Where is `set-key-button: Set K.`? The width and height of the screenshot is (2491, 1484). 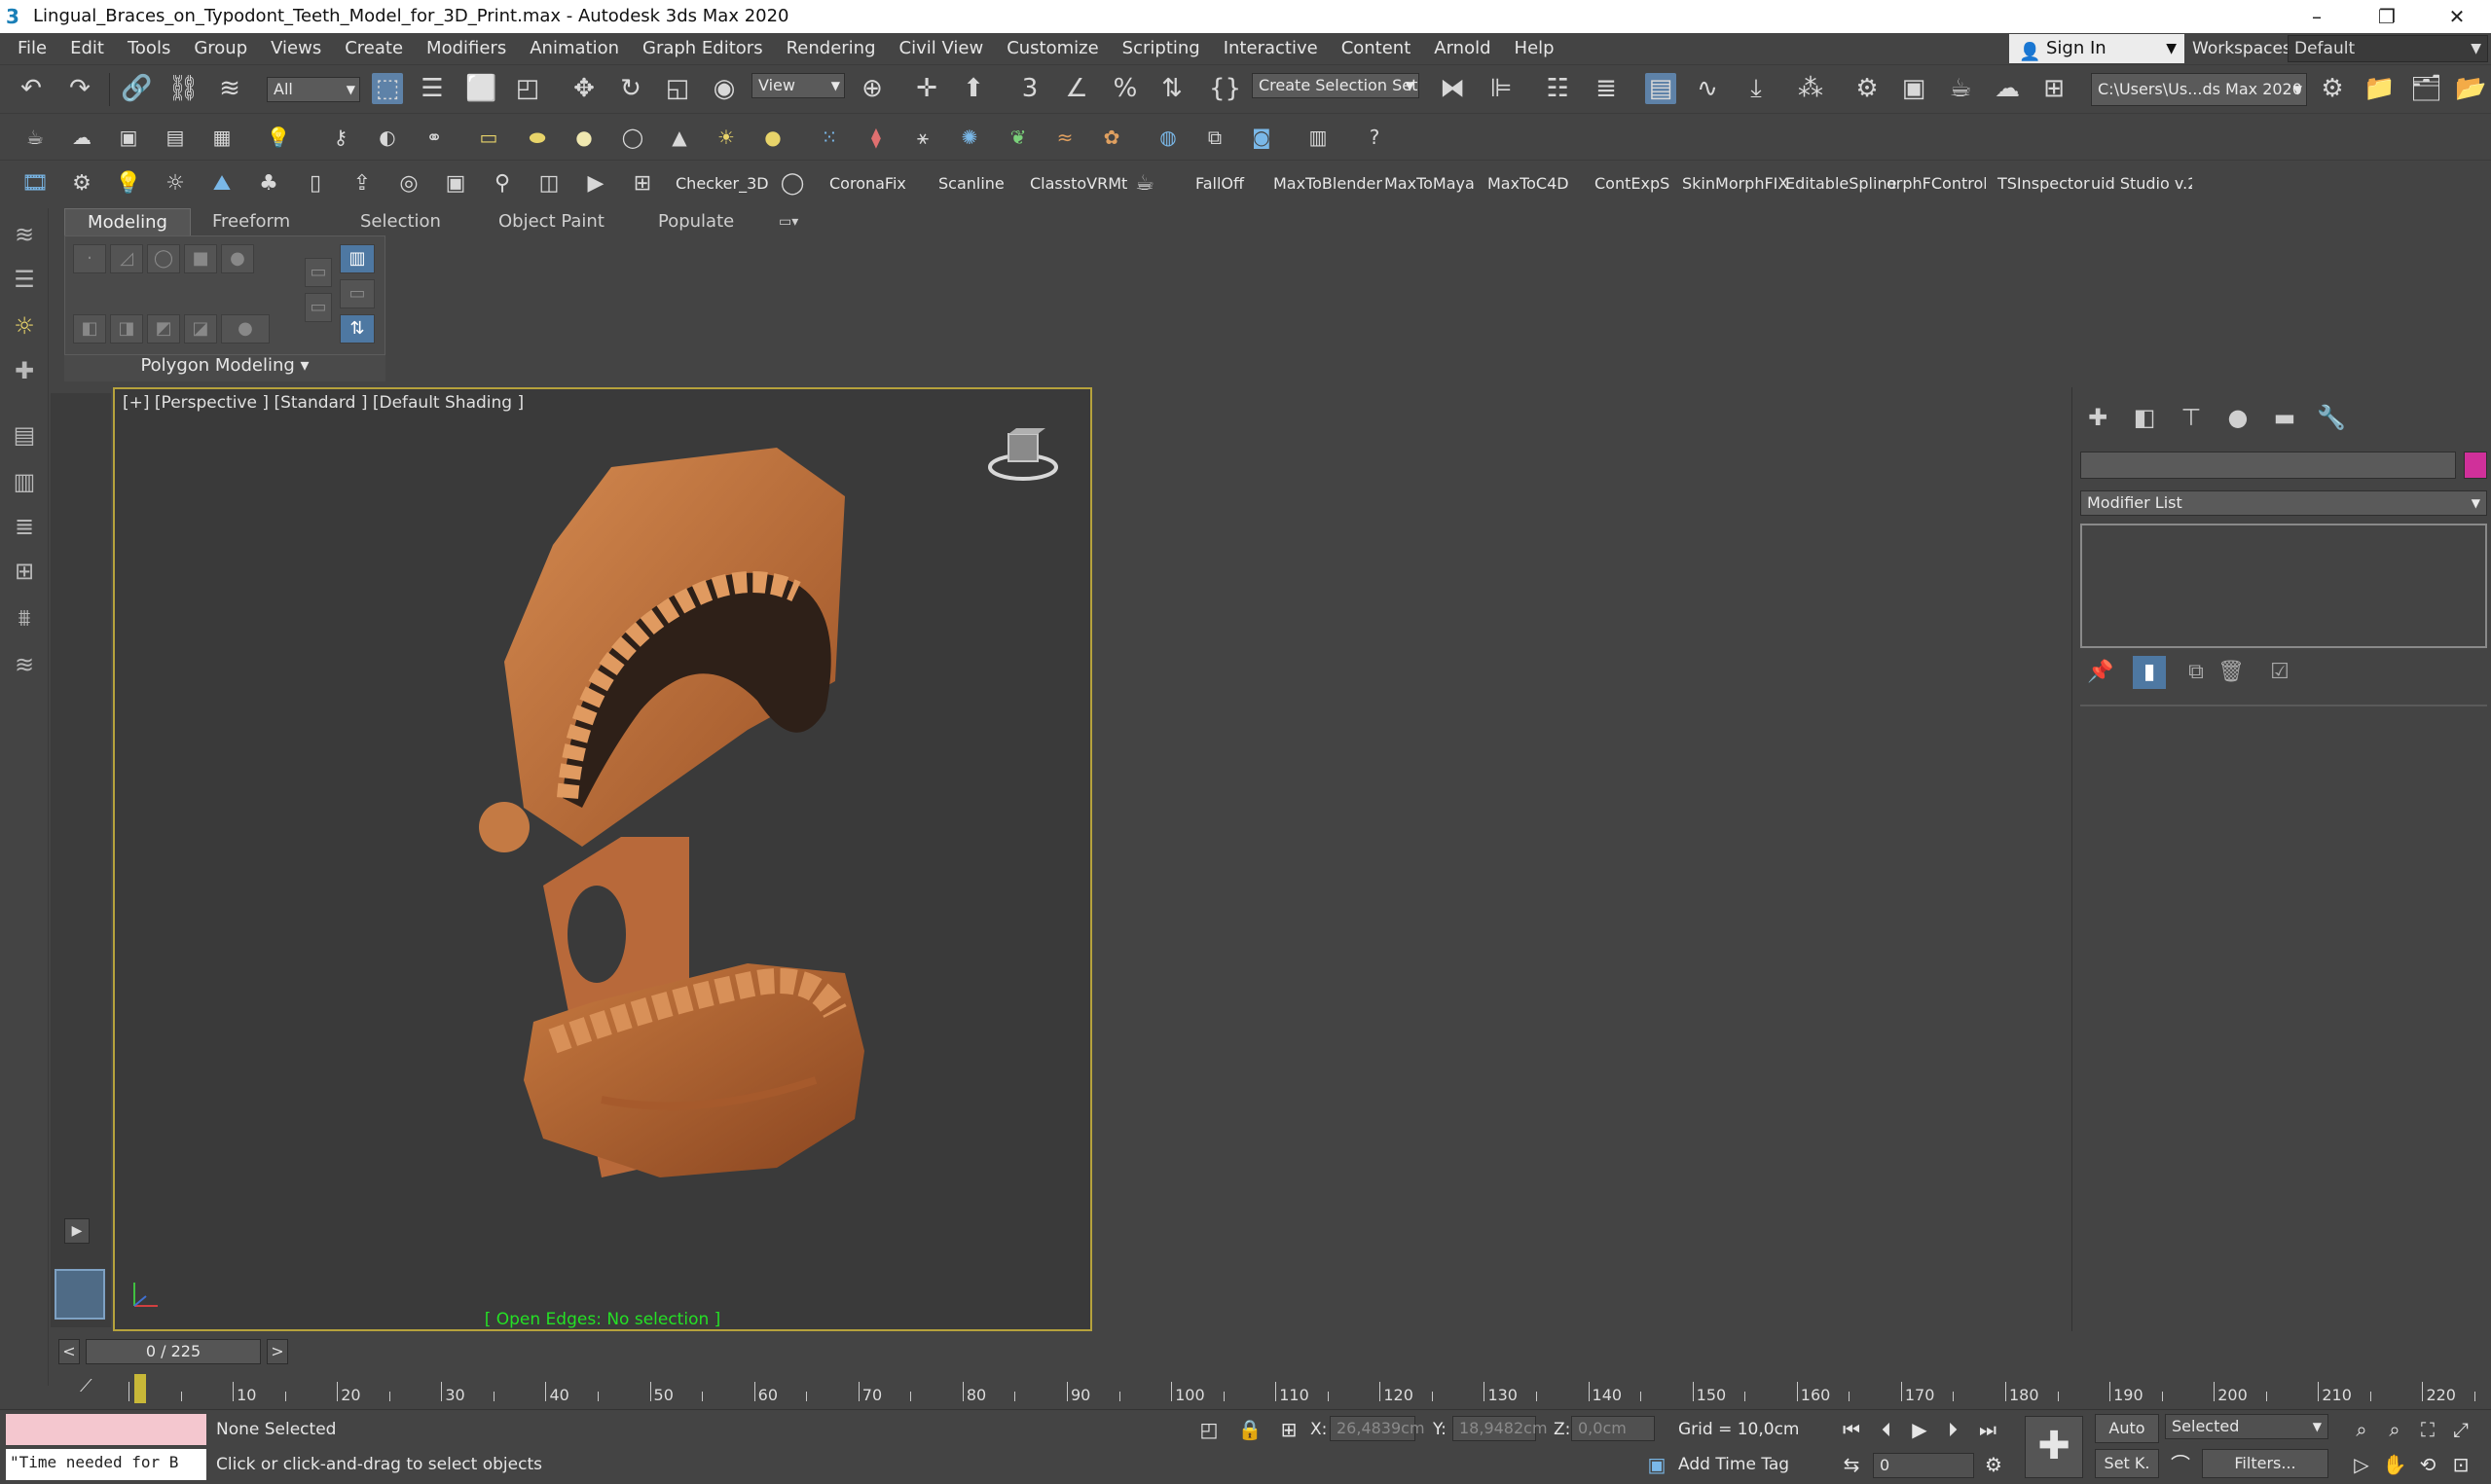 set-key-button: Set K. is located at coordinates (2127, 1463).